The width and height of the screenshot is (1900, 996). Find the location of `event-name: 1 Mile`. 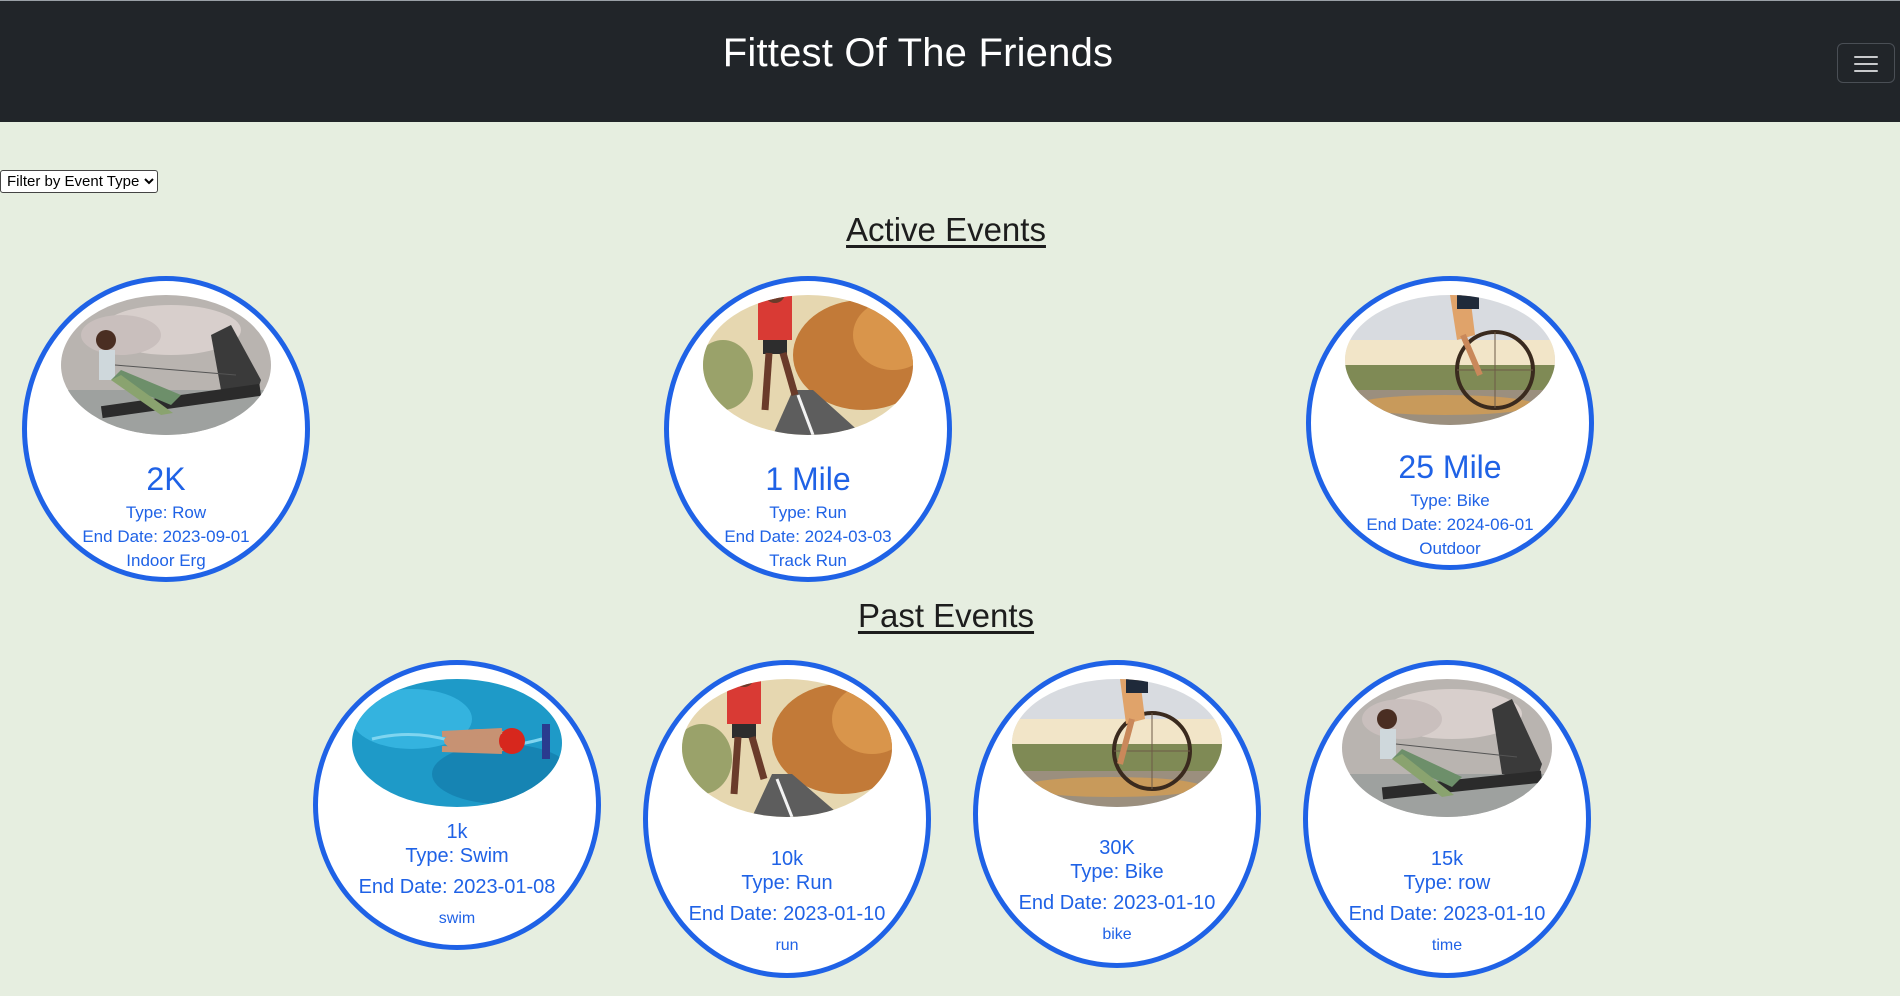

event-name: 1 Mile is located at coordinates (808, 479).